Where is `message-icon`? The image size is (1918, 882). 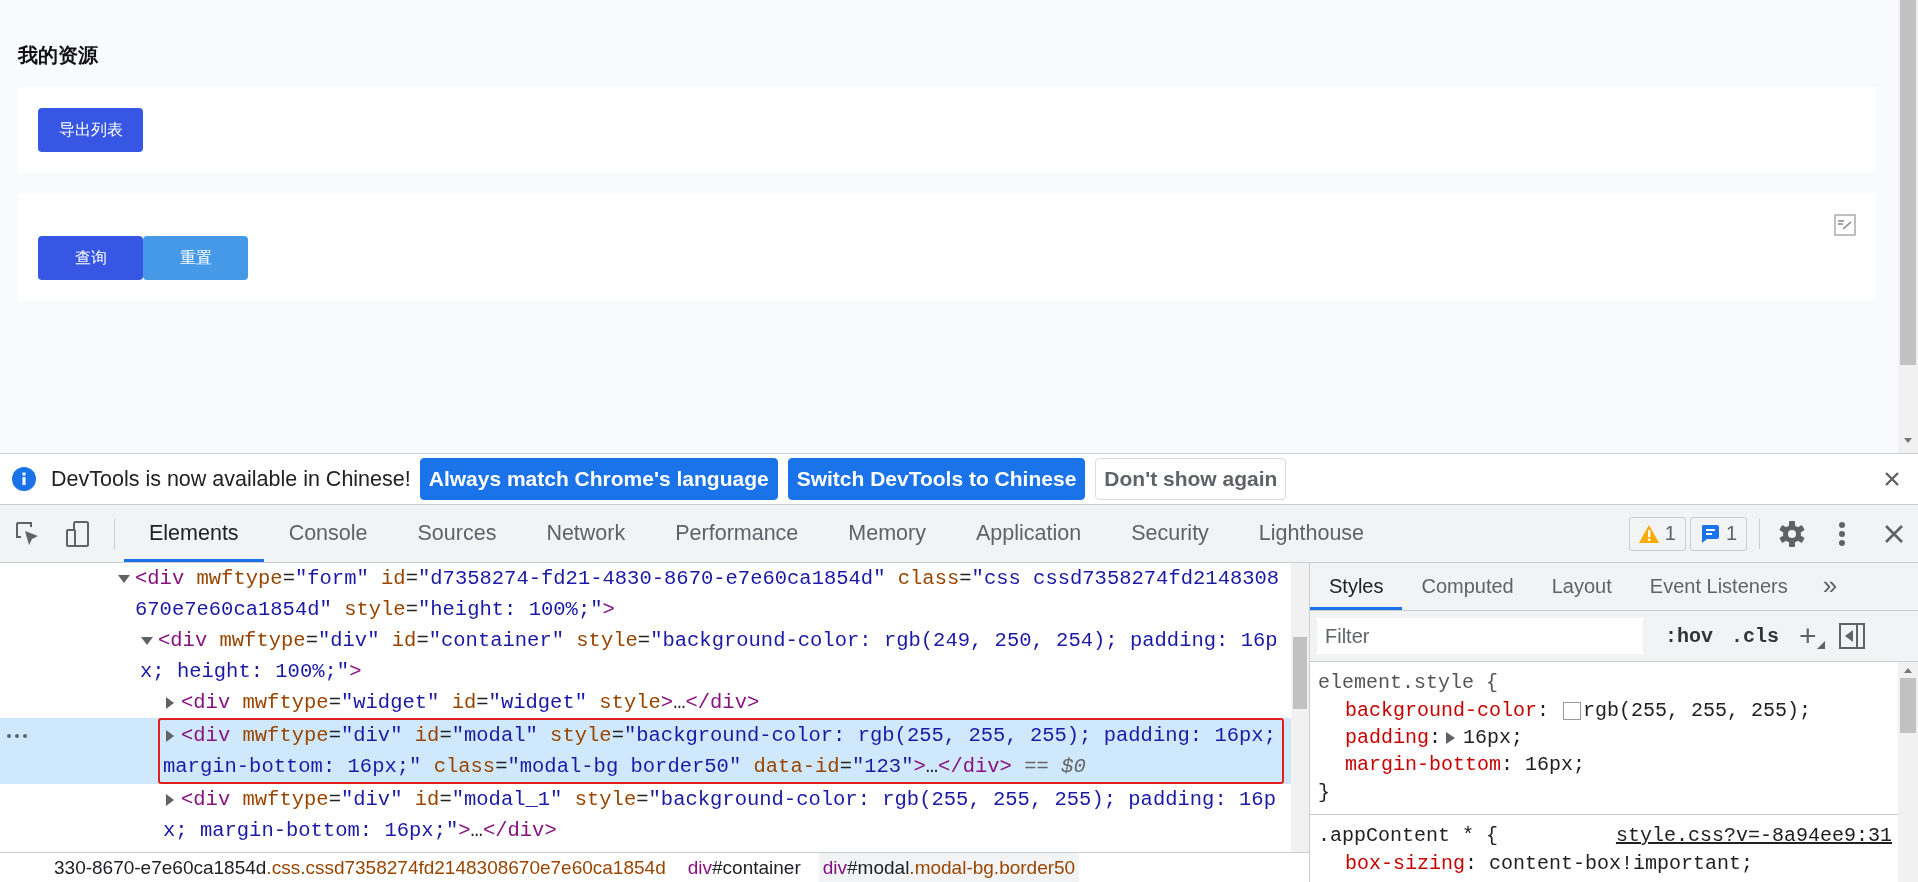
message-icon is located at coordinates (1709, 533).